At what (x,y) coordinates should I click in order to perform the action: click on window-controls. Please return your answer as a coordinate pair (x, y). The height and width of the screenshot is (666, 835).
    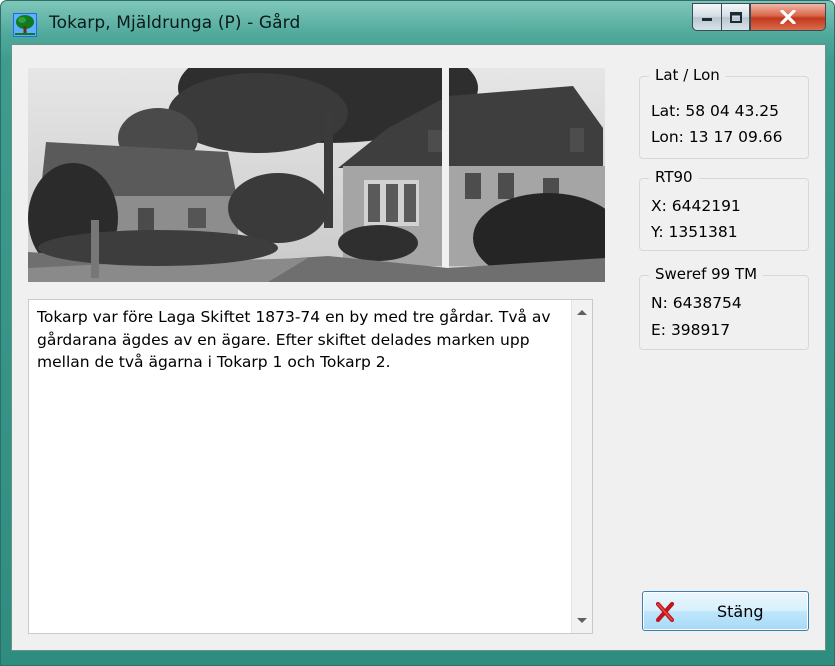
    Looking at the image, I should click on (759, 18).